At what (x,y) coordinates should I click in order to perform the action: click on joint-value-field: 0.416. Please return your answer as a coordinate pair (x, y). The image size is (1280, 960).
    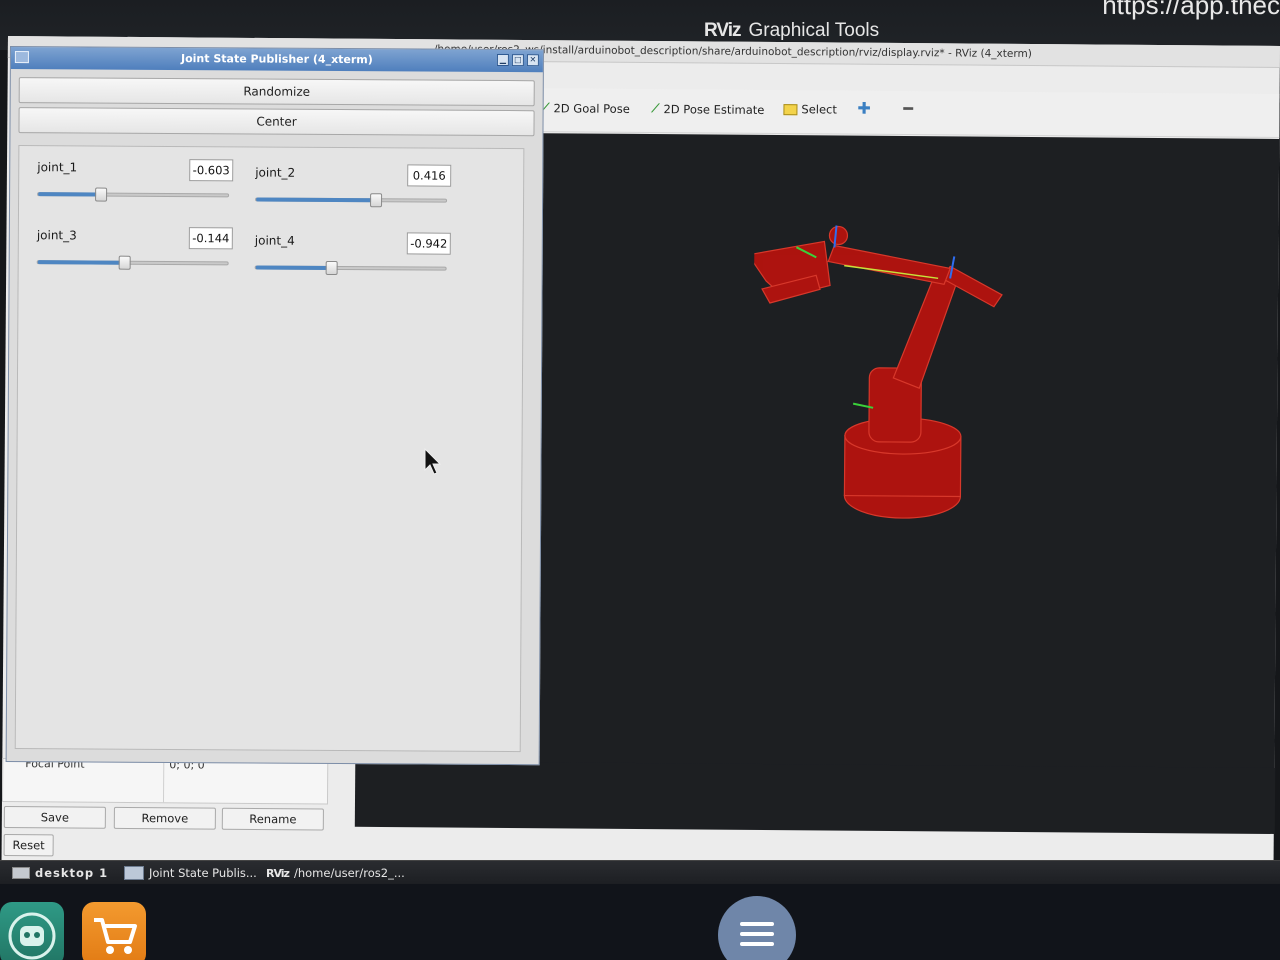
    Looking at the image, I should click on (429, 175).